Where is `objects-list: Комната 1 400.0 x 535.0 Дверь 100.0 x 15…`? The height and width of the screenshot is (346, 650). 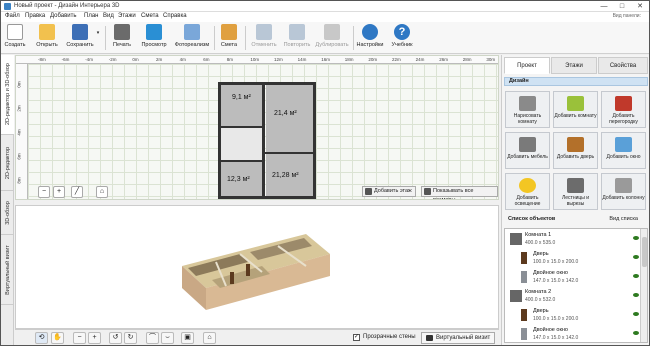 objects-list: Комната 1 400.0 x 535.0 Дверь 100.0 x 15… is located at coordinates (576, 285).